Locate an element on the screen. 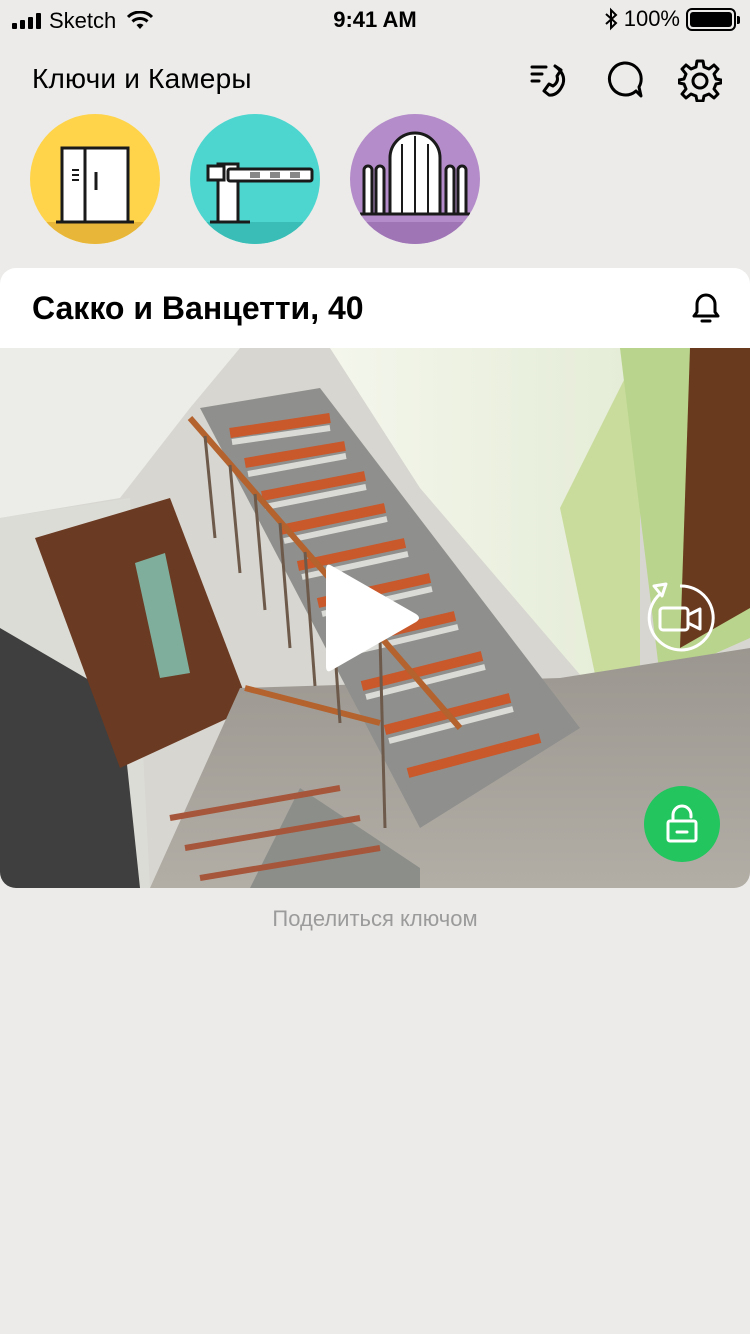  gate-icon is located at coordinates (415, 173).